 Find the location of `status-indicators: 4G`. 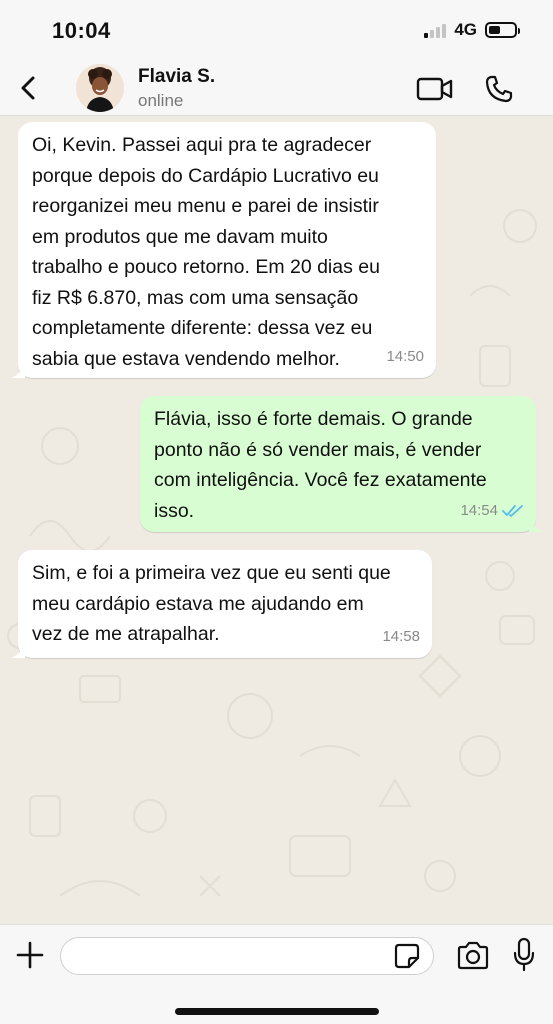

status-indicators: 4G is located at coordinates (472, 30).